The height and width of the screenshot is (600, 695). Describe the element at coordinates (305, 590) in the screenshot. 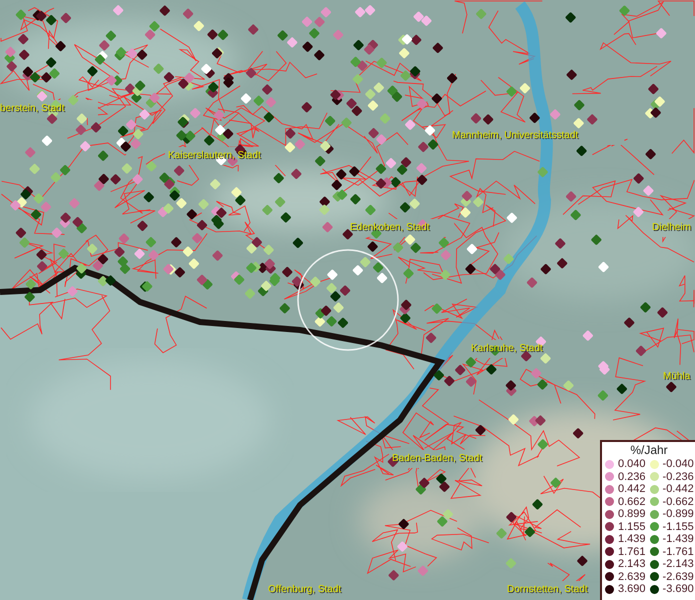

I see `place-label: Offenburg, Stadt` at that location.